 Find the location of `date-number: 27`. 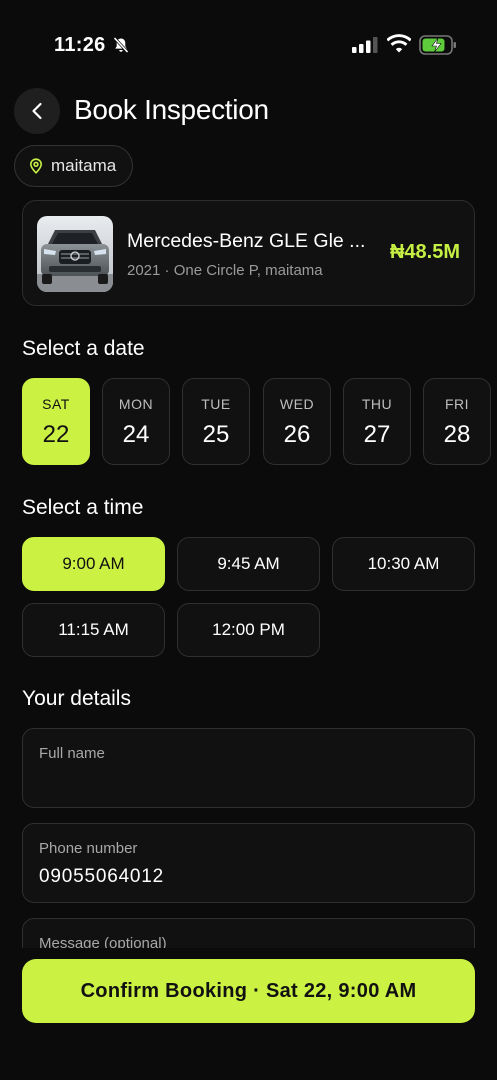

date-number: 27 is located at coordinates (377, 434).